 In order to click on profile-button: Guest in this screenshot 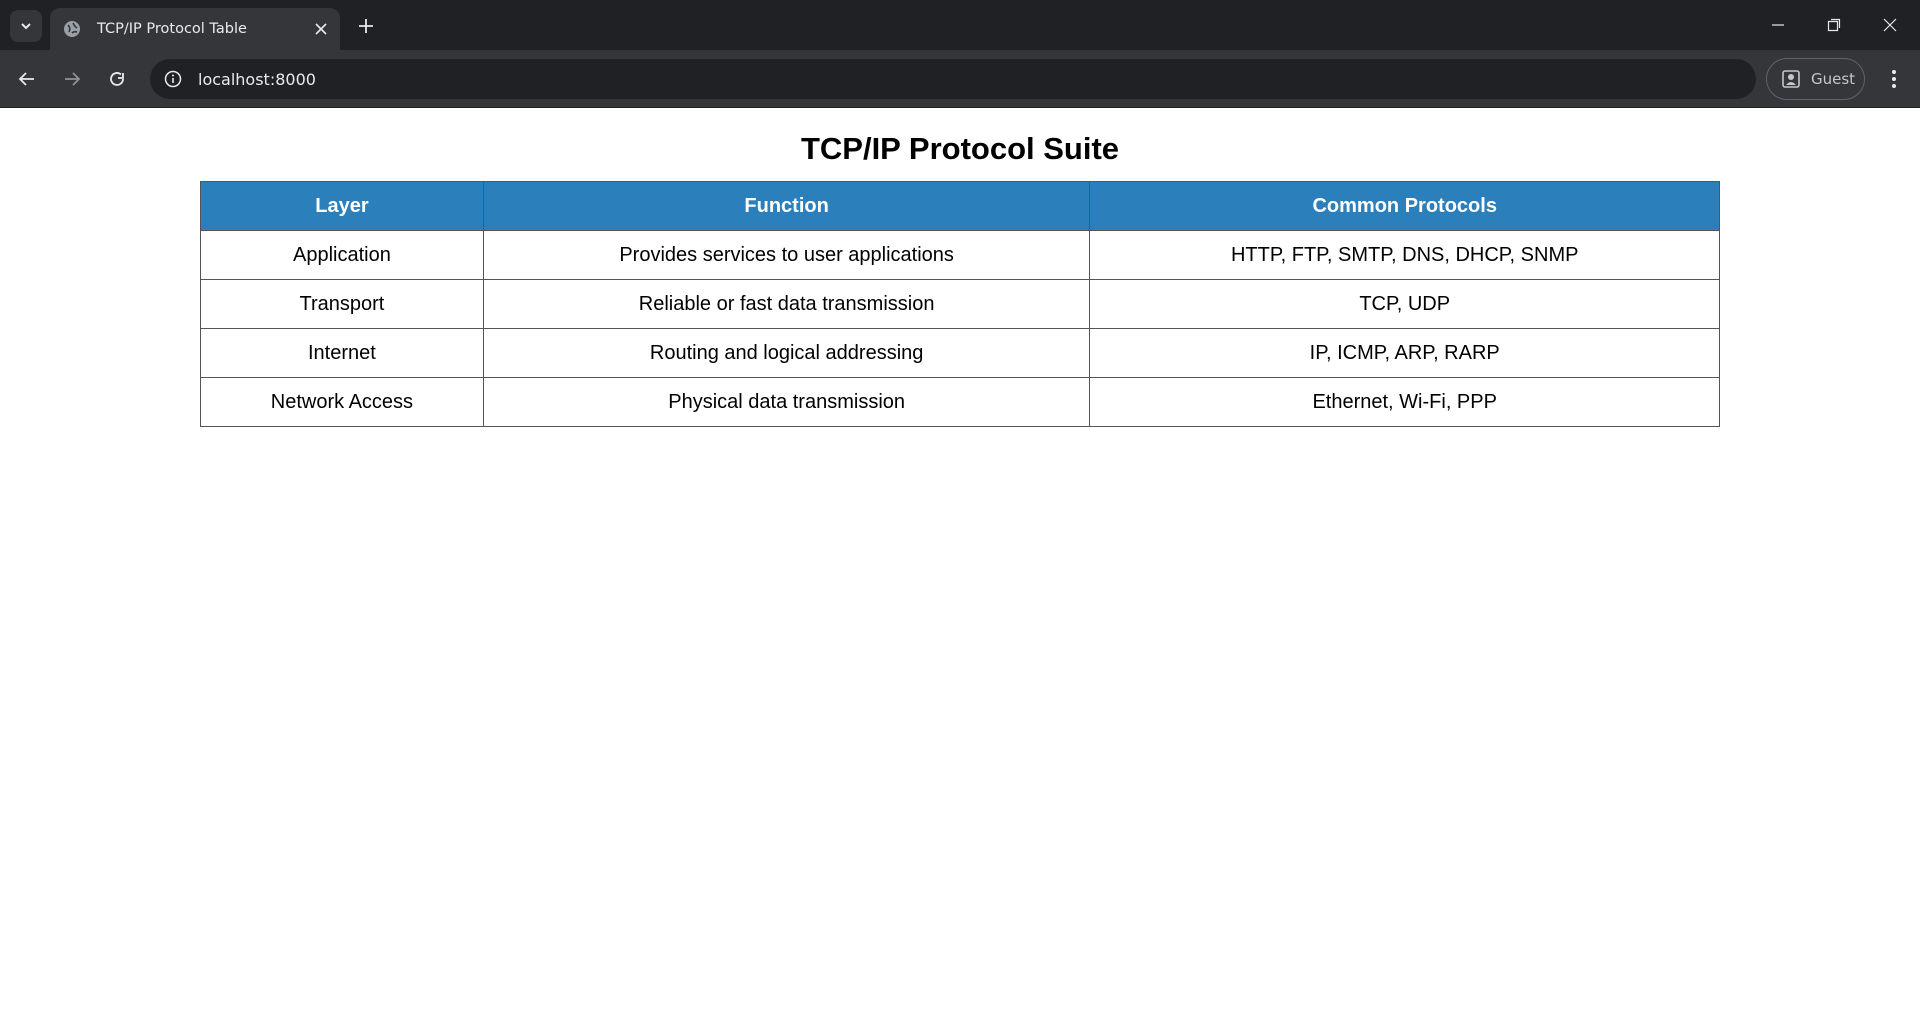, I will do `click(1815, 79)`.